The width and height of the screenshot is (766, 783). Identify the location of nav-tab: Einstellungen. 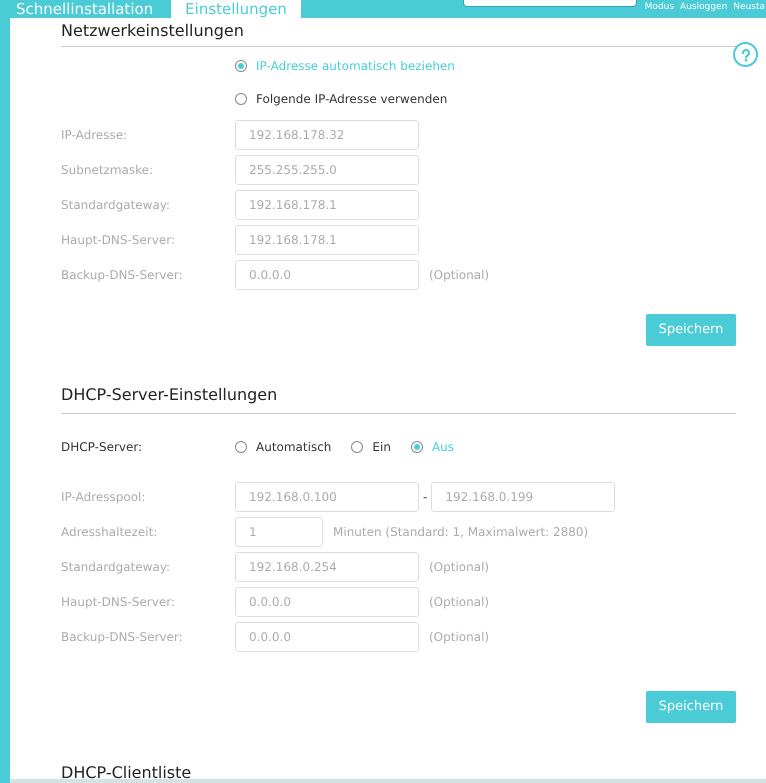
(236, 9).